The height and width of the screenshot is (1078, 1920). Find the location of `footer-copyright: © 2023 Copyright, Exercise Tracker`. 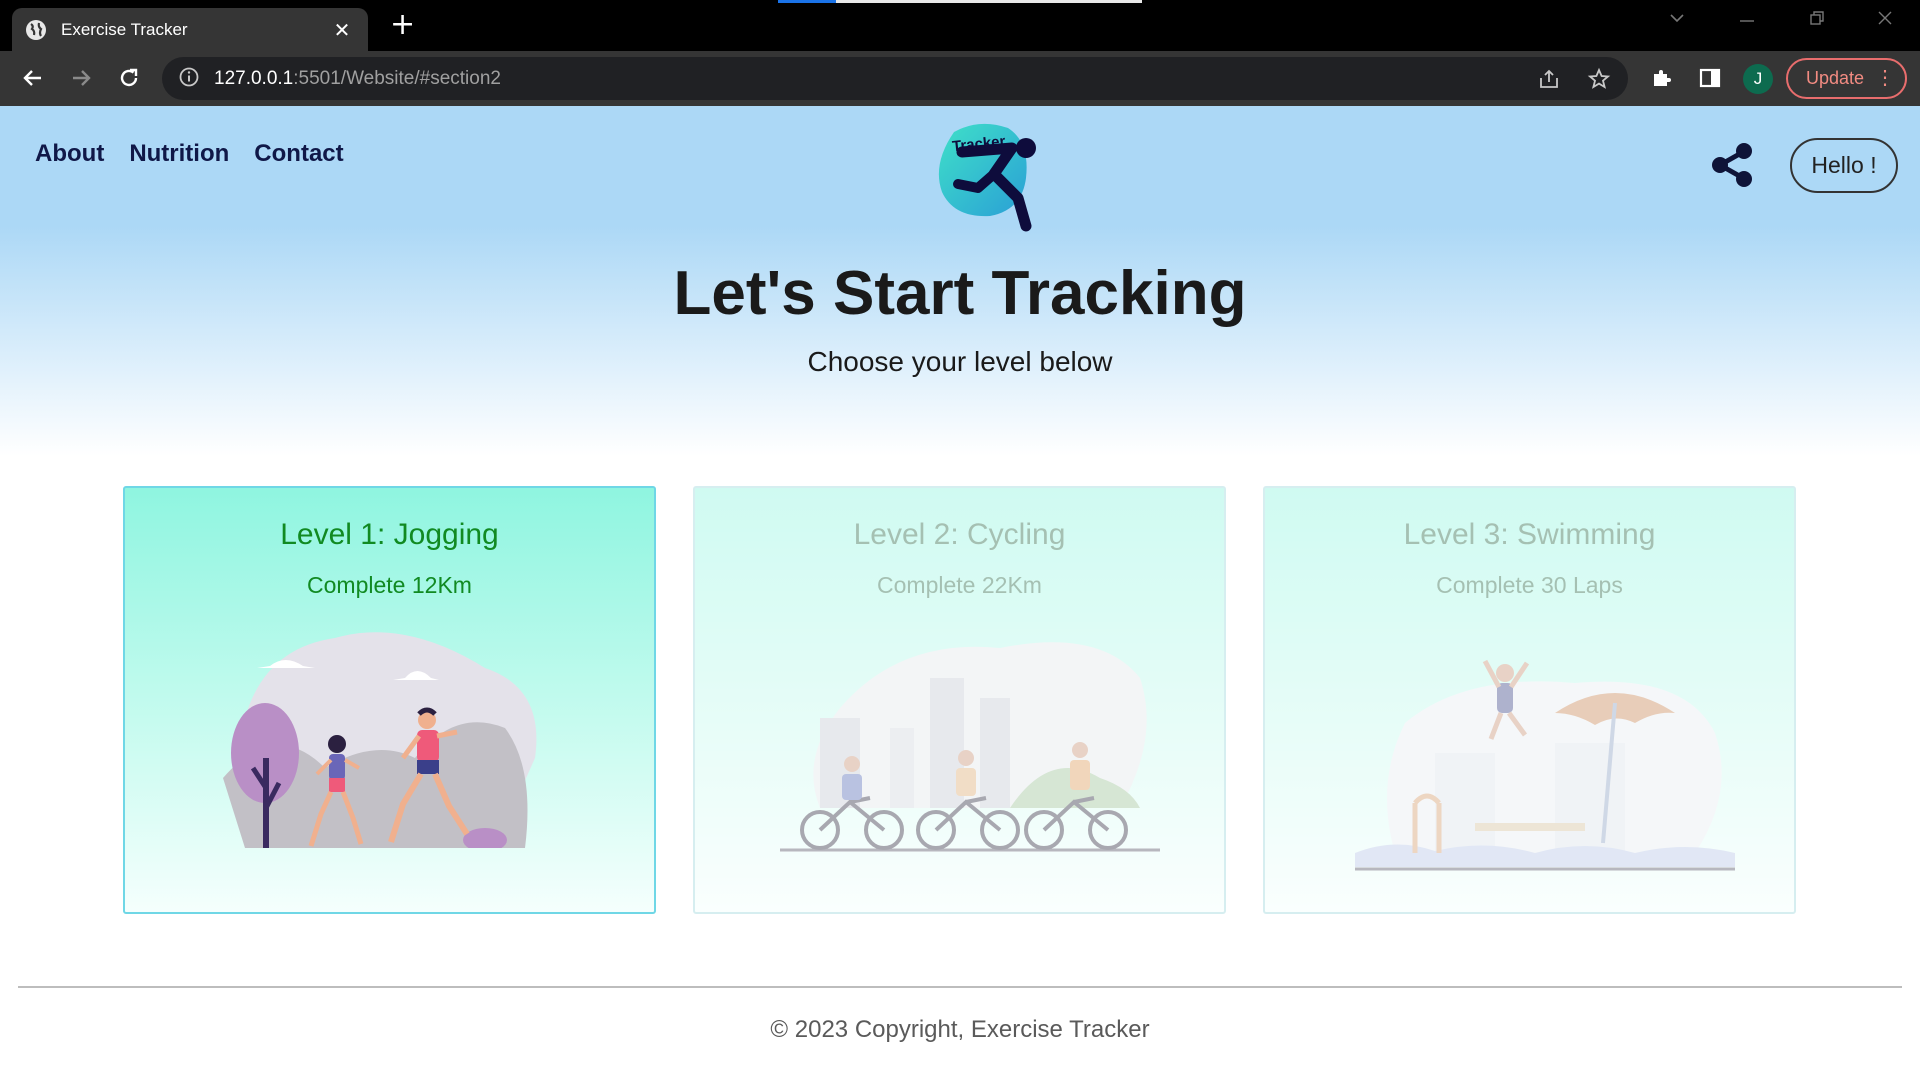

footer-copyright: © 2023 Copyright, Exercise Tracker is located at coordinates (960, 1029).